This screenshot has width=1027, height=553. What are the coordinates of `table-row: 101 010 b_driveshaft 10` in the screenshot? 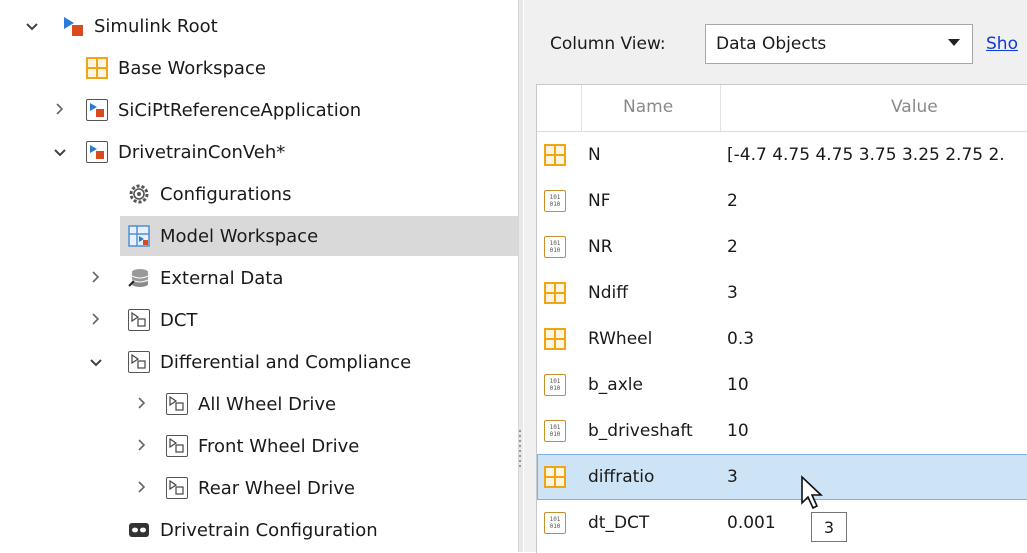 It's located at (782, 431).